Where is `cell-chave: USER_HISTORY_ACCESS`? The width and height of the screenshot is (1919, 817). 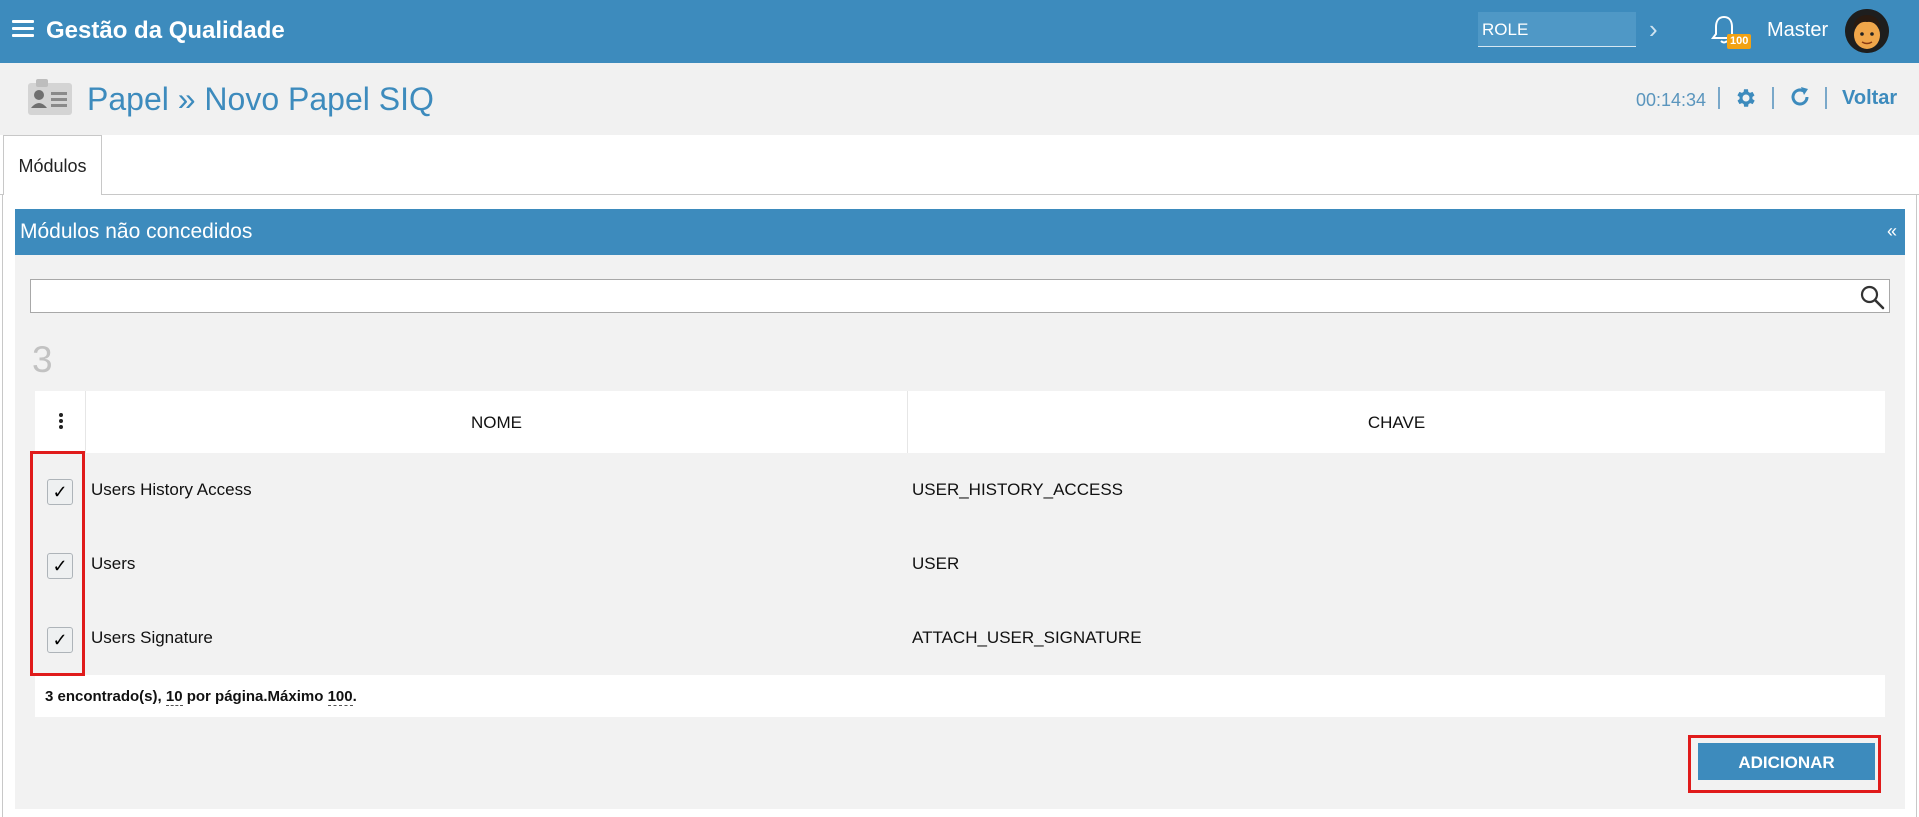
cell-chave: USER_HISTORY_ACCESS is located at coordinates (1017, 489).